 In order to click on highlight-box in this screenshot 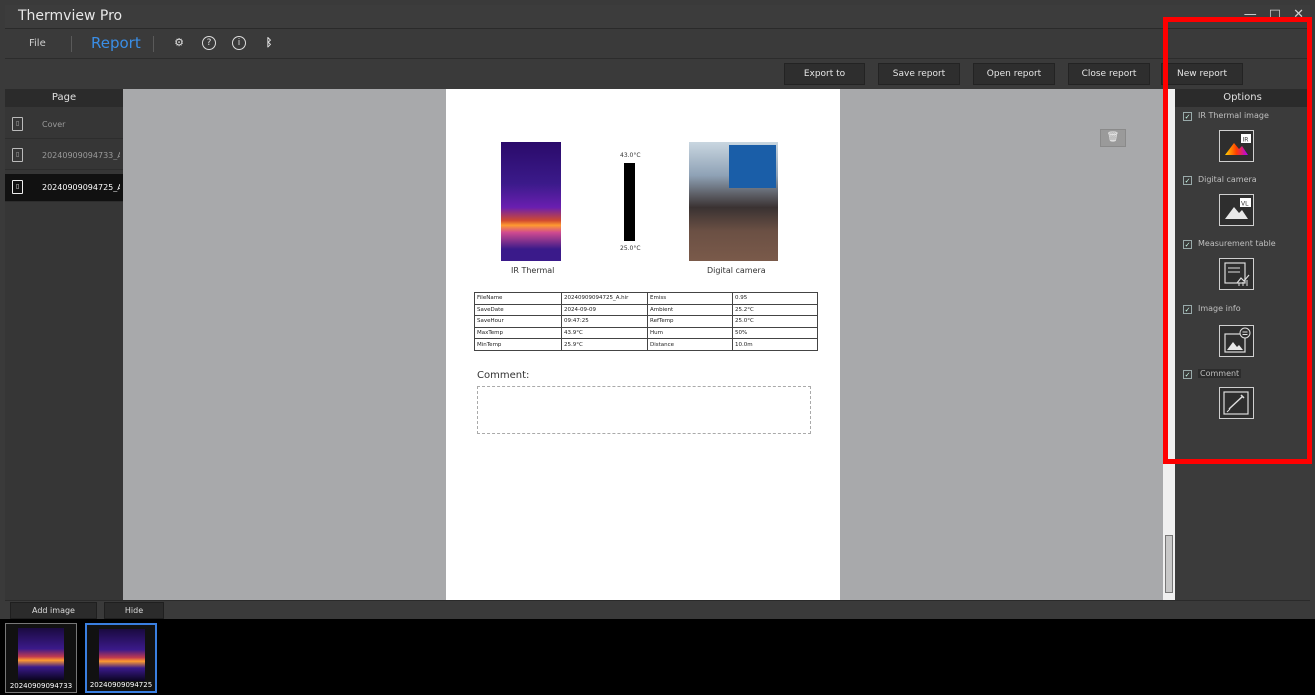, I will do `click(1237, 240)`.